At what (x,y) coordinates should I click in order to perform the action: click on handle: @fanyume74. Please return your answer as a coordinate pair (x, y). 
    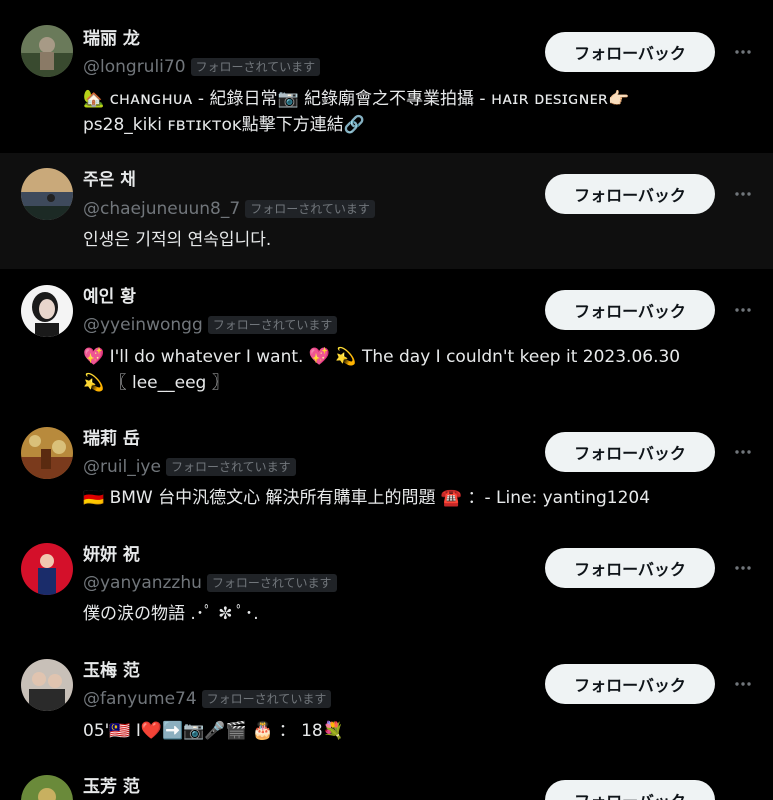
    Looking at the image, I should click on (140, 699).